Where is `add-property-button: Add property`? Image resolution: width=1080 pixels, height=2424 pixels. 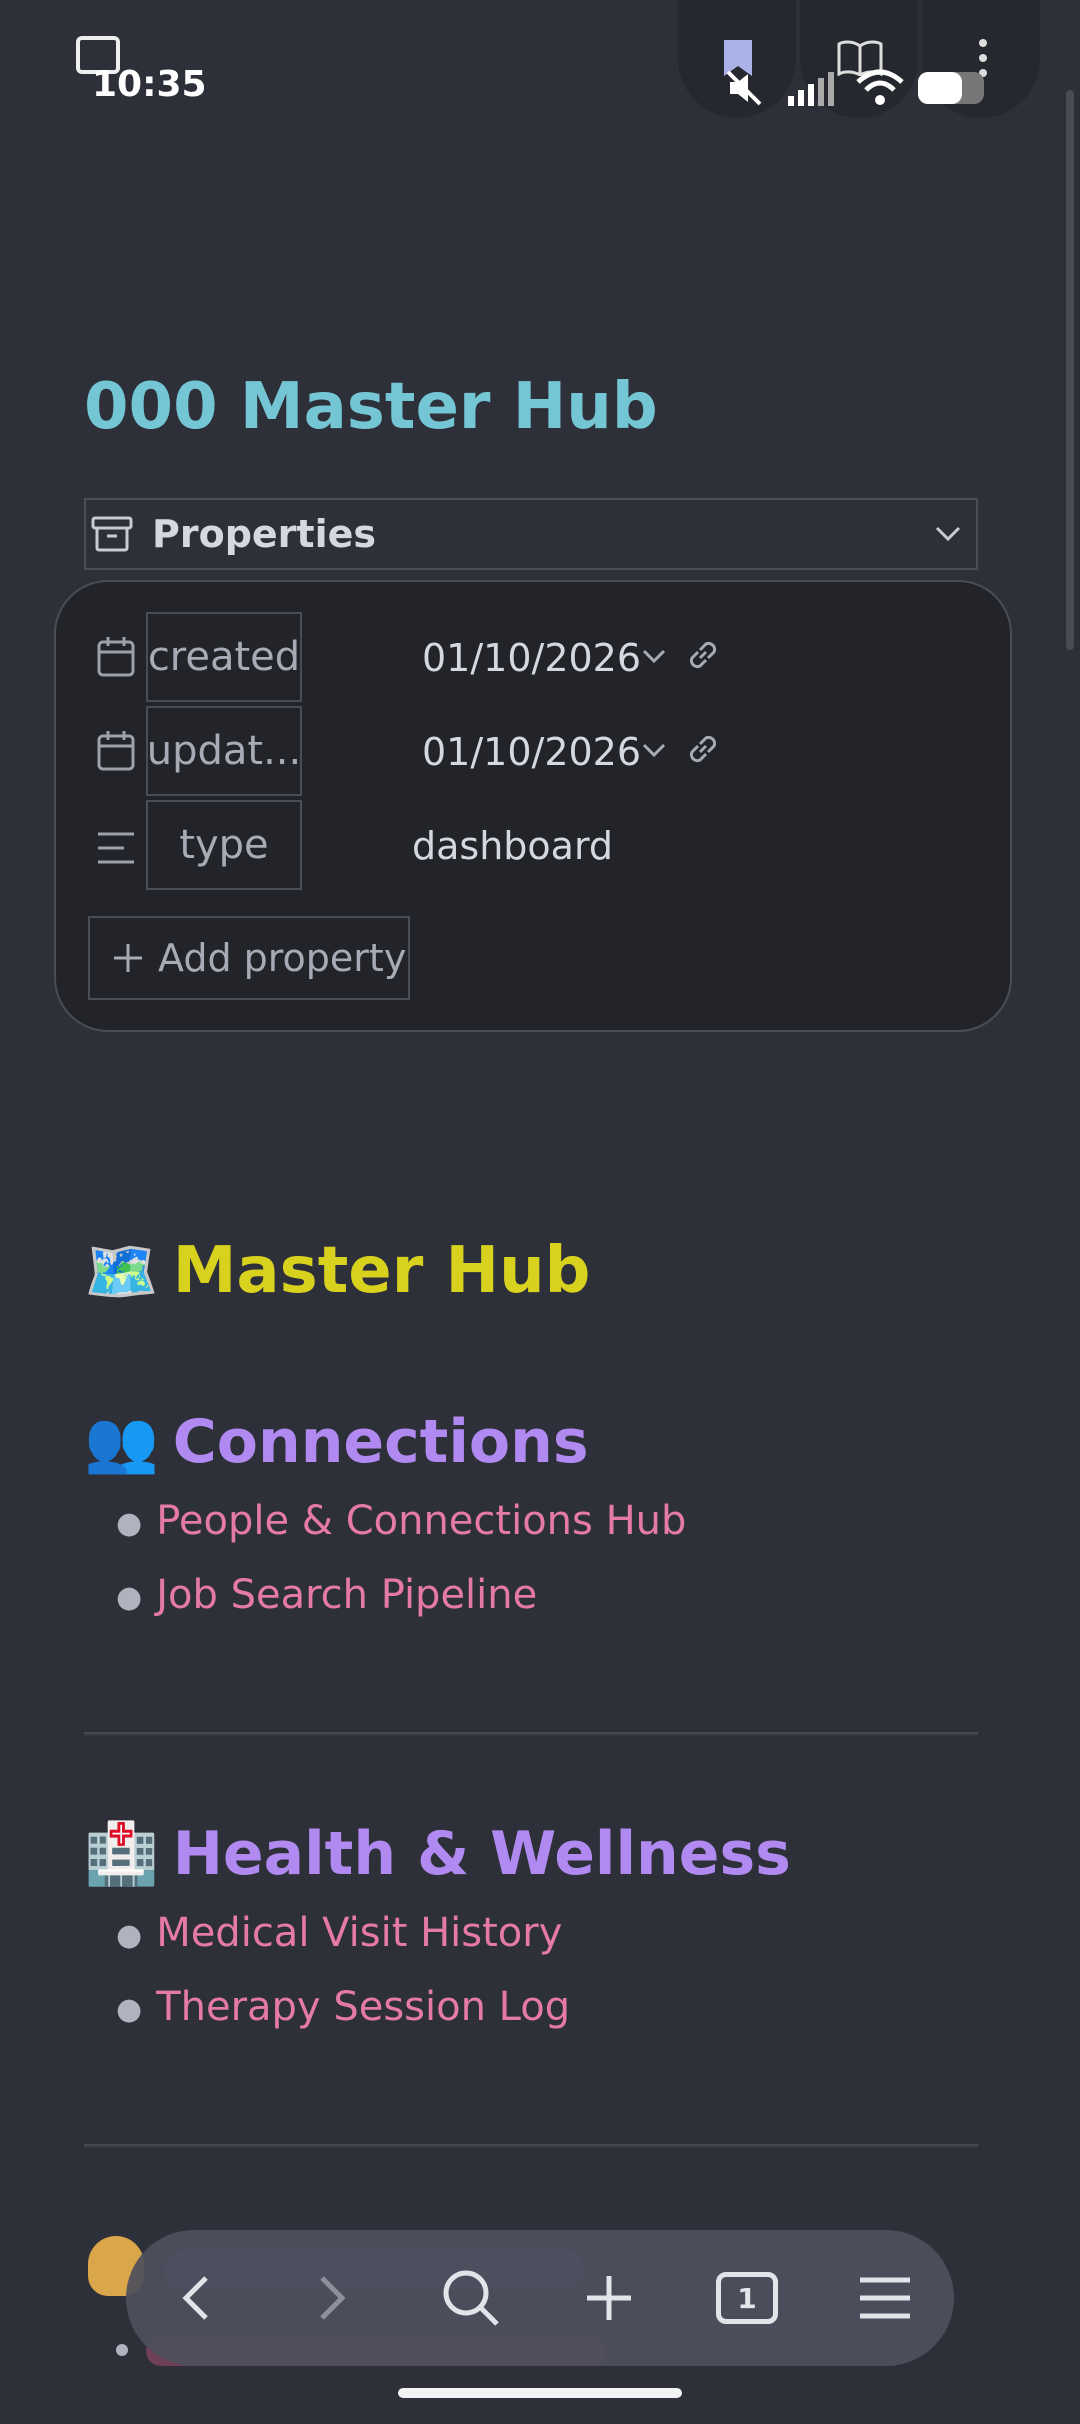
add-property-button: Add property is located at coordinates (249, 958).